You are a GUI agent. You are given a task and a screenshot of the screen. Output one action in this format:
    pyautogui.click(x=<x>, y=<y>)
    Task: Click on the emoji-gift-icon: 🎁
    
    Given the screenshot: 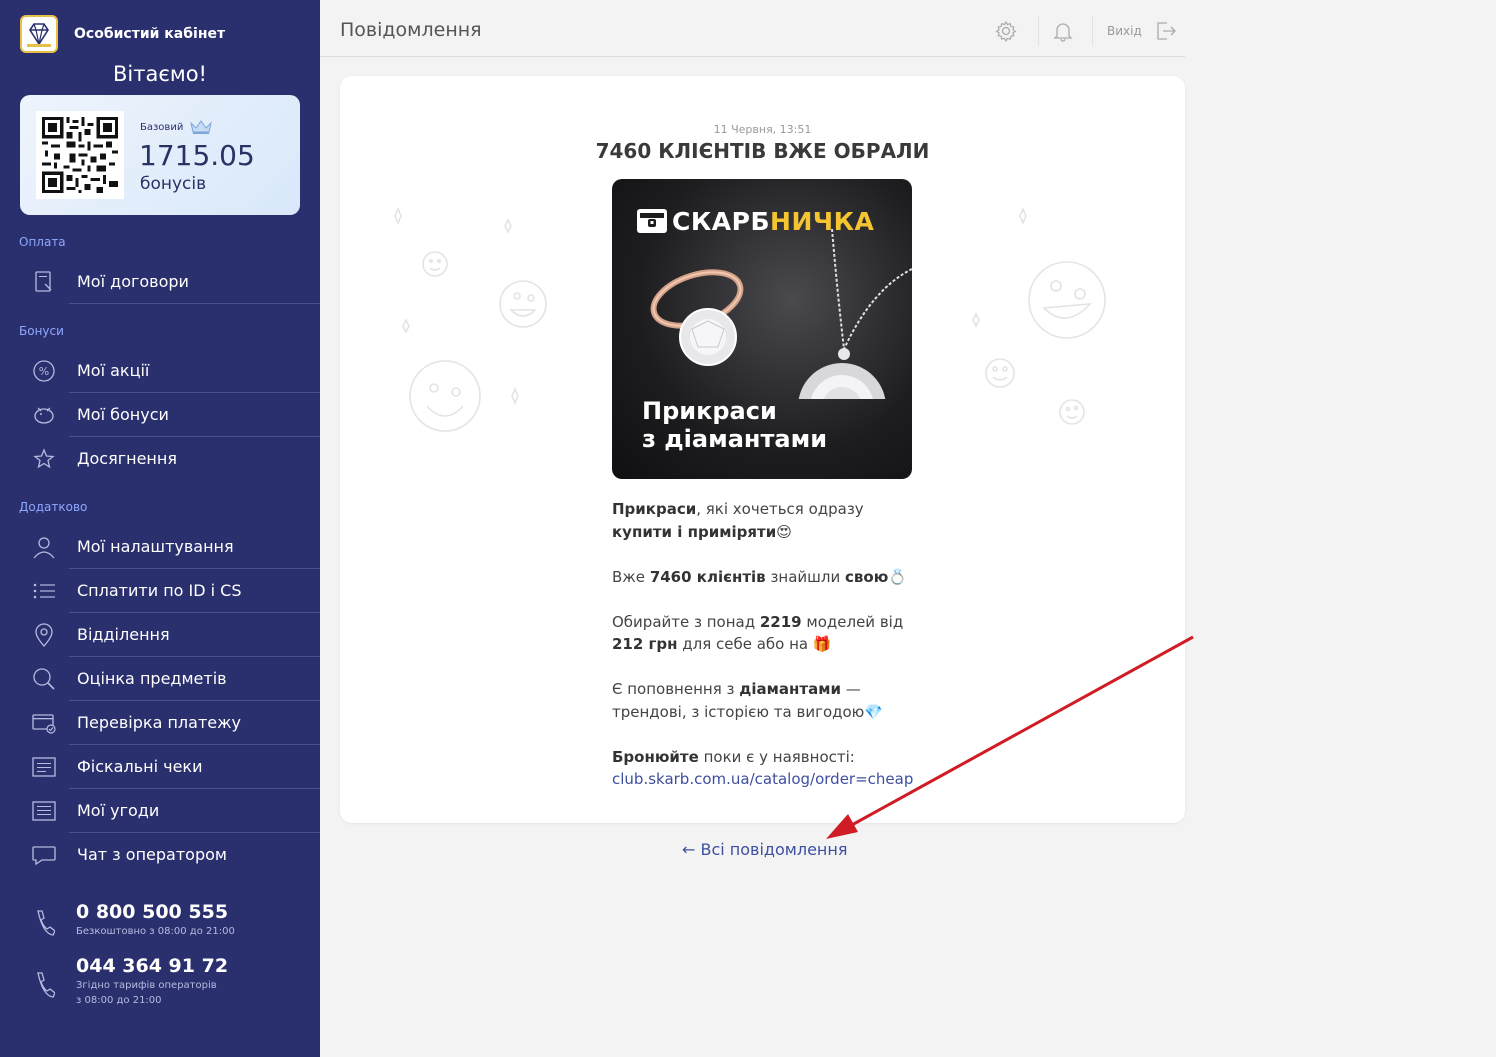 What is the action you would take?
    pyautogui.click(x=822, y=644)
    